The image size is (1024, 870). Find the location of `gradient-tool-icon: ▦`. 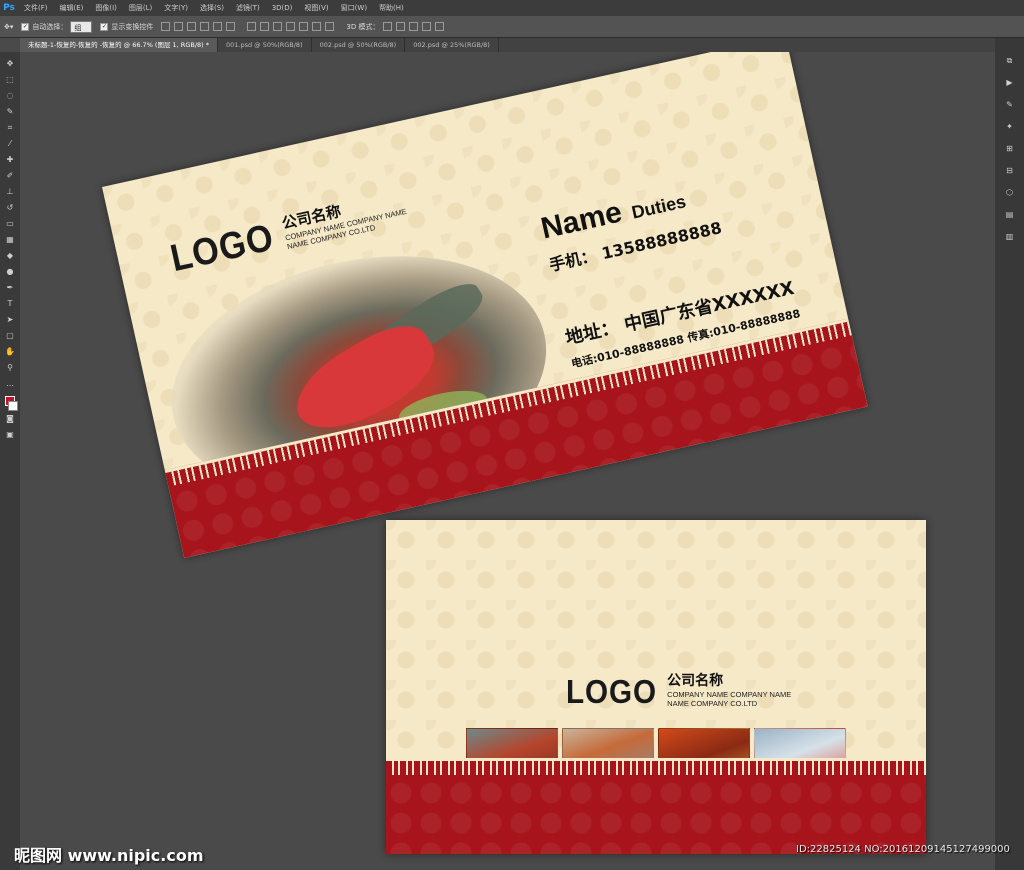

gradient-tool-icon: ▦ is located at coordinates (10, 240).